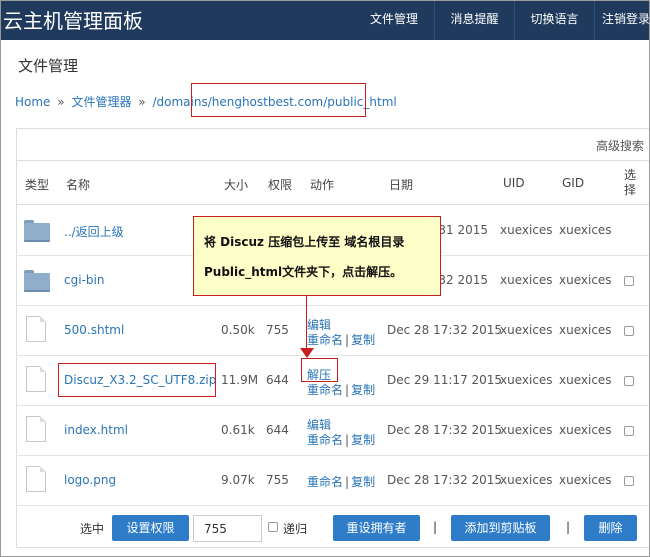  What do you see at coordinates (238, 330) in the screenshot?
I see `file-size: 0.50k` at bounding box center [238, 330].